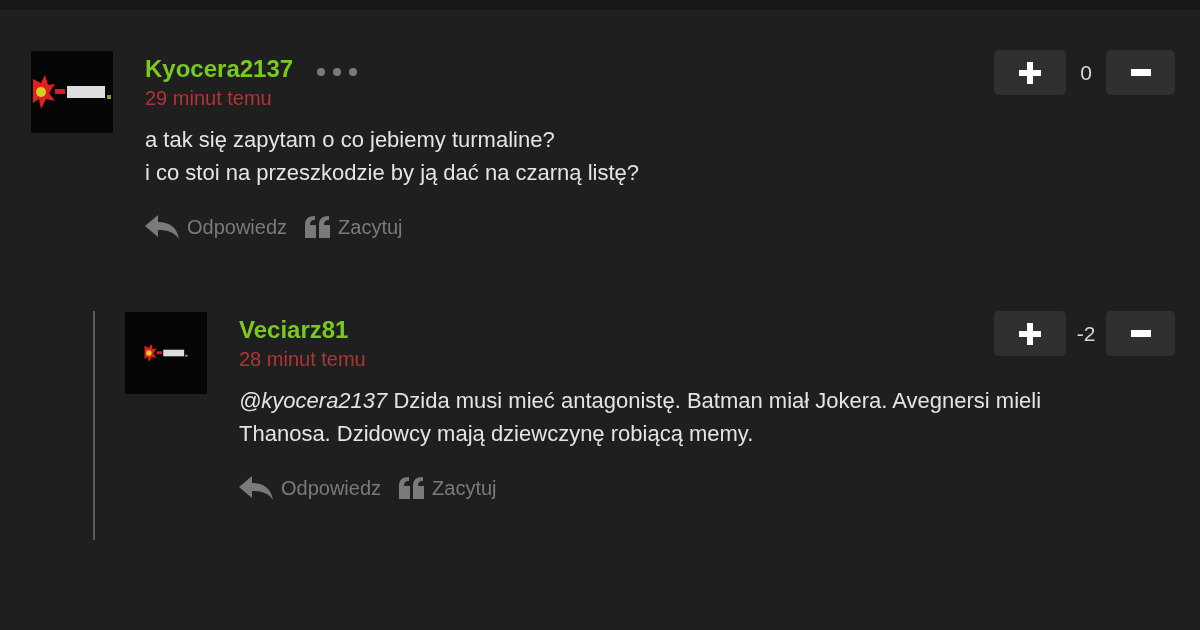 This screenshot has height=630, width=1200. What do you see at coordinates (350, 140) in the screenshot?
I see `comment-text: a tak się zapytam o co jebiemy turmaline?` at bounding box center [350, 140].